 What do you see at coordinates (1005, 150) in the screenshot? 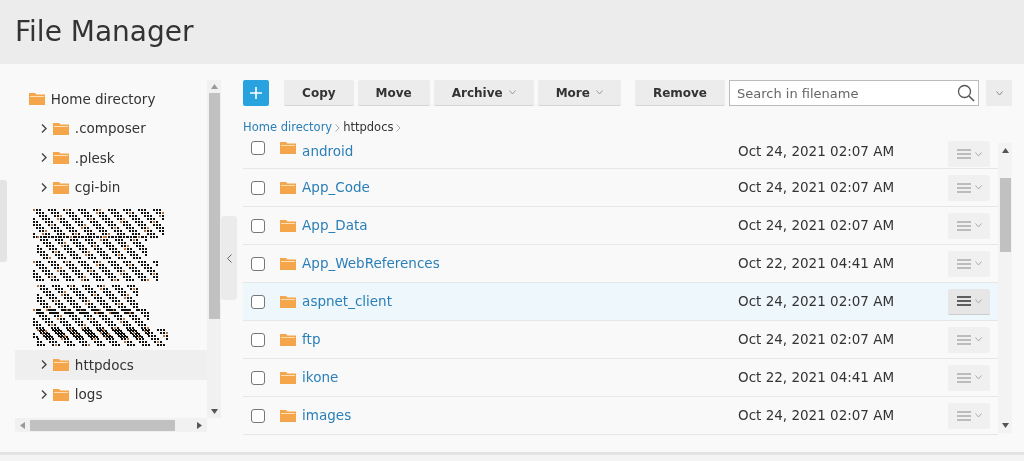
I see `scroll-up-icon` at bounding box center [1005, 150].